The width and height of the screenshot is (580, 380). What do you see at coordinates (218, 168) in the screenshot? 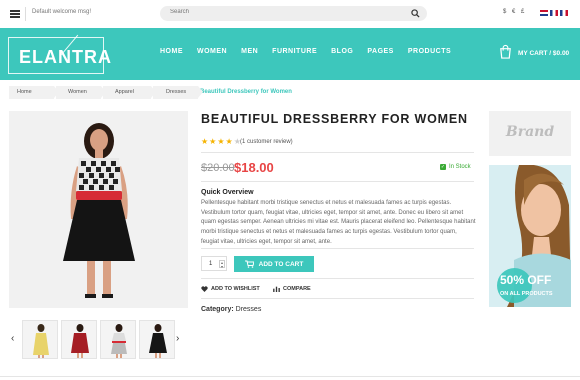
I see `old-price: $20.00` at bounding box center [218, 168].